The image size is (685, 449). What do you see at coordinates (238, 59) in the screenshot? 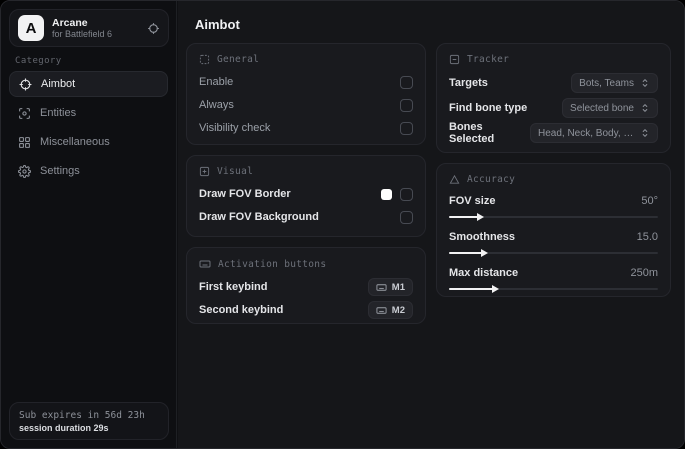
I see `card-title: General` at bounding box center [238, 59].